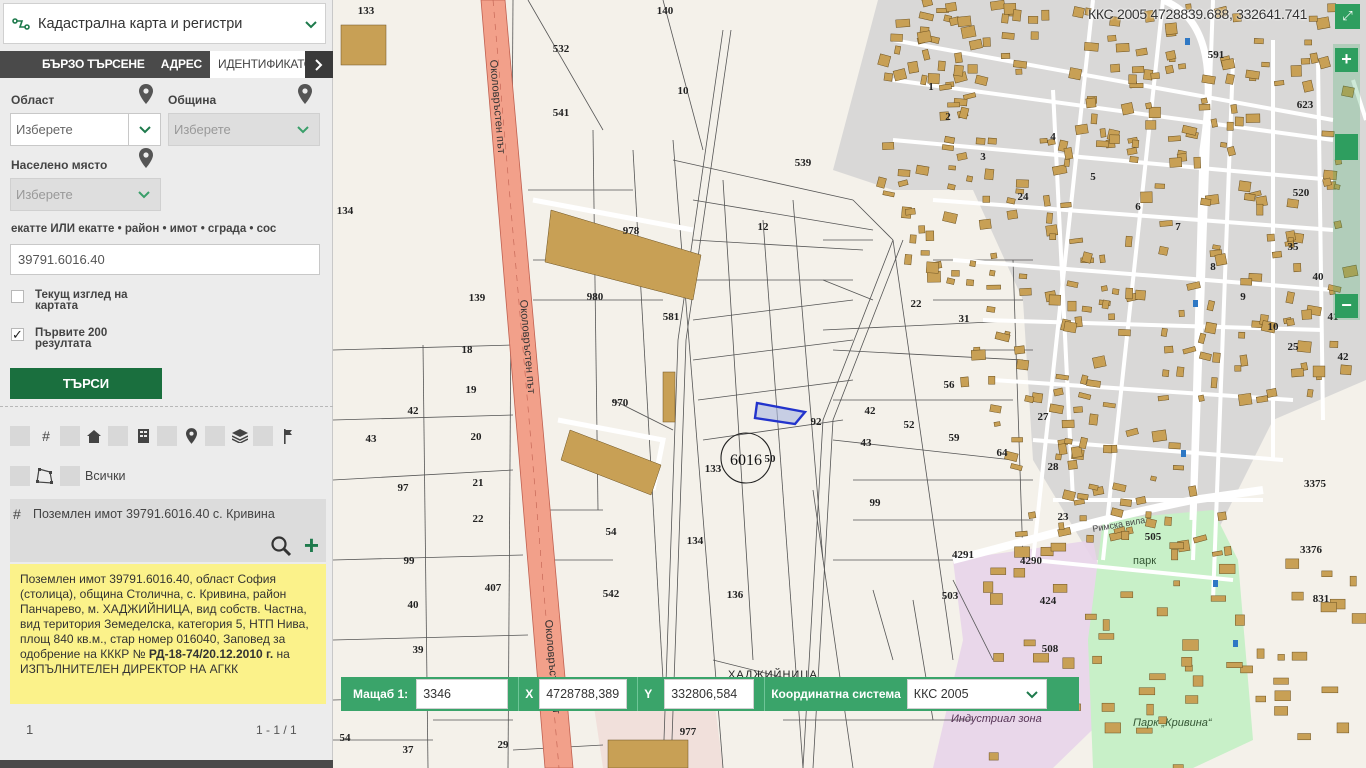 The image size is (1366, 768). I want to click on scale-label: Мащаб 1:, so click(381, 694).